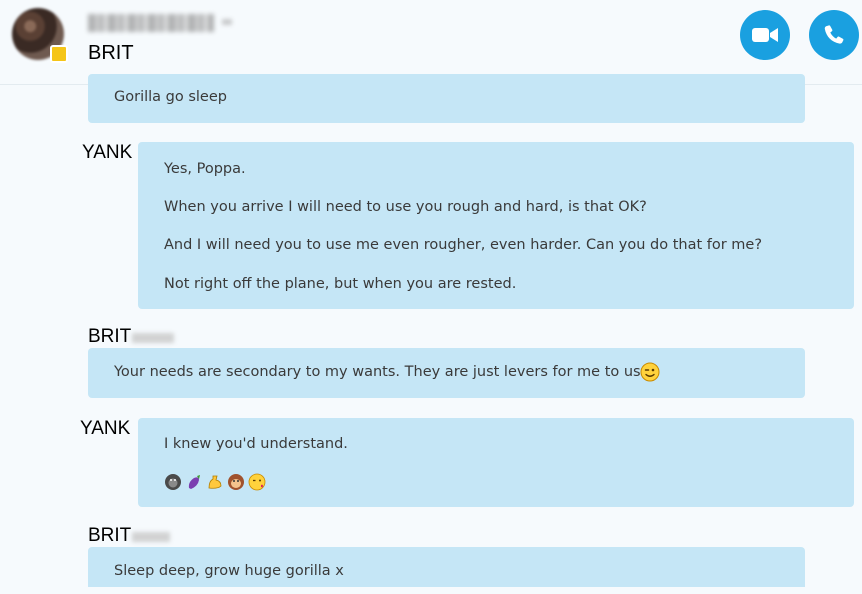 The image size is (862, 594). I want to click on conversation-header: BRIT, so click(431, 42).